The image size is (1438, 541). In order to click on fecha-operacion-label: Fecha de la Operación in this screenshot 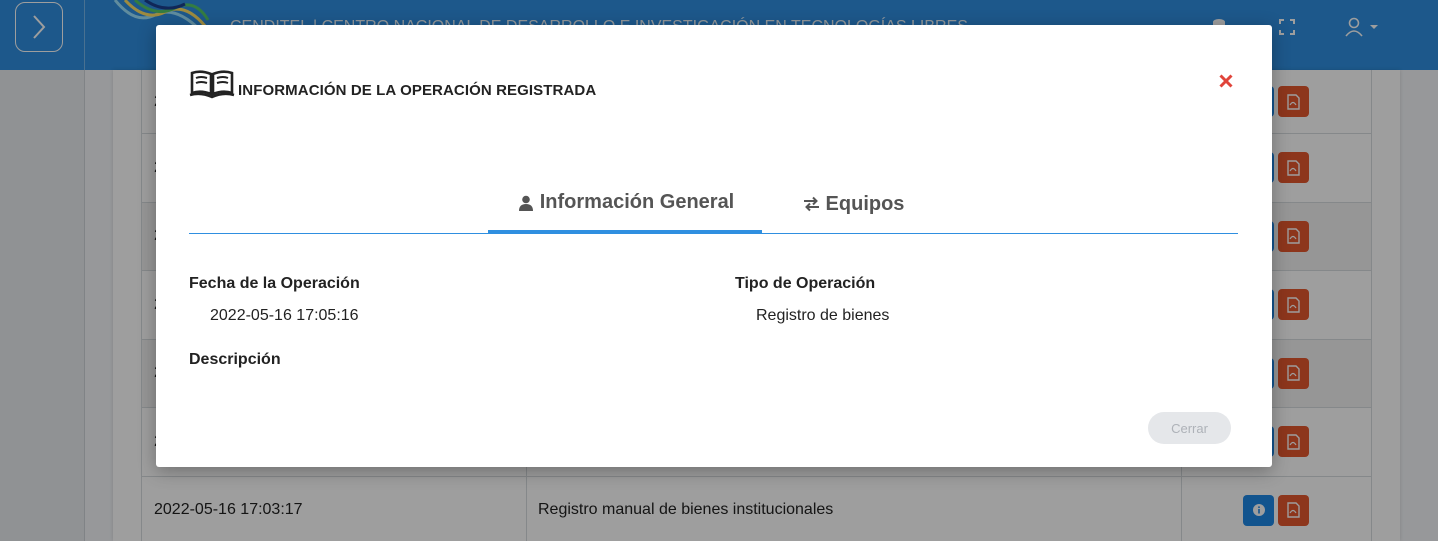, I will do `click(274, 283)`.